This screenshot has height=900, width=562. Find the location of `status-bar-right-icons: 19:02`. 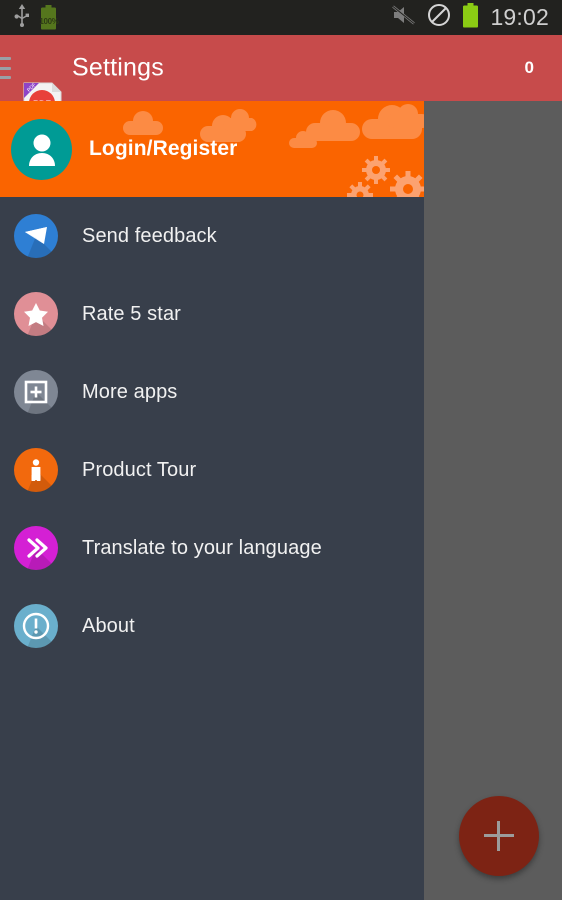

status-bar-right-icons: 19:02 is located at coordinates (476, 17).